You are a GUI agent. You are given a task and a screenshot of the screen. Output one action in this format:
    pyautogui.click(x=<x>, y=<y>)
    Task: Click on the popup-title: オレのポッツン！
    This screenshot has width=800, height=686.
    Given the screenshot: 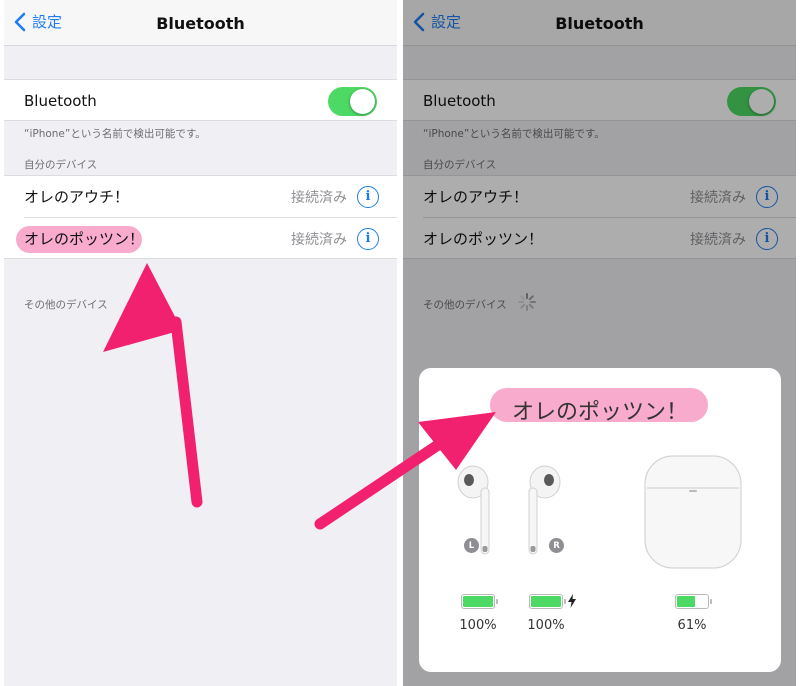 What is the action you would take?
    pyautogui.click(x=599, y=412)
    